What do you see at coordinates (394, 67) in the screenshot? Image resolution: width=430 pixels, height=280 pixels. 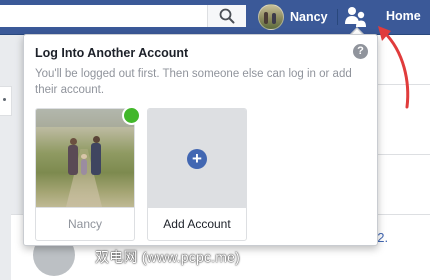 I see `annotation-arrow-icon` at bounding box center [394, 67].